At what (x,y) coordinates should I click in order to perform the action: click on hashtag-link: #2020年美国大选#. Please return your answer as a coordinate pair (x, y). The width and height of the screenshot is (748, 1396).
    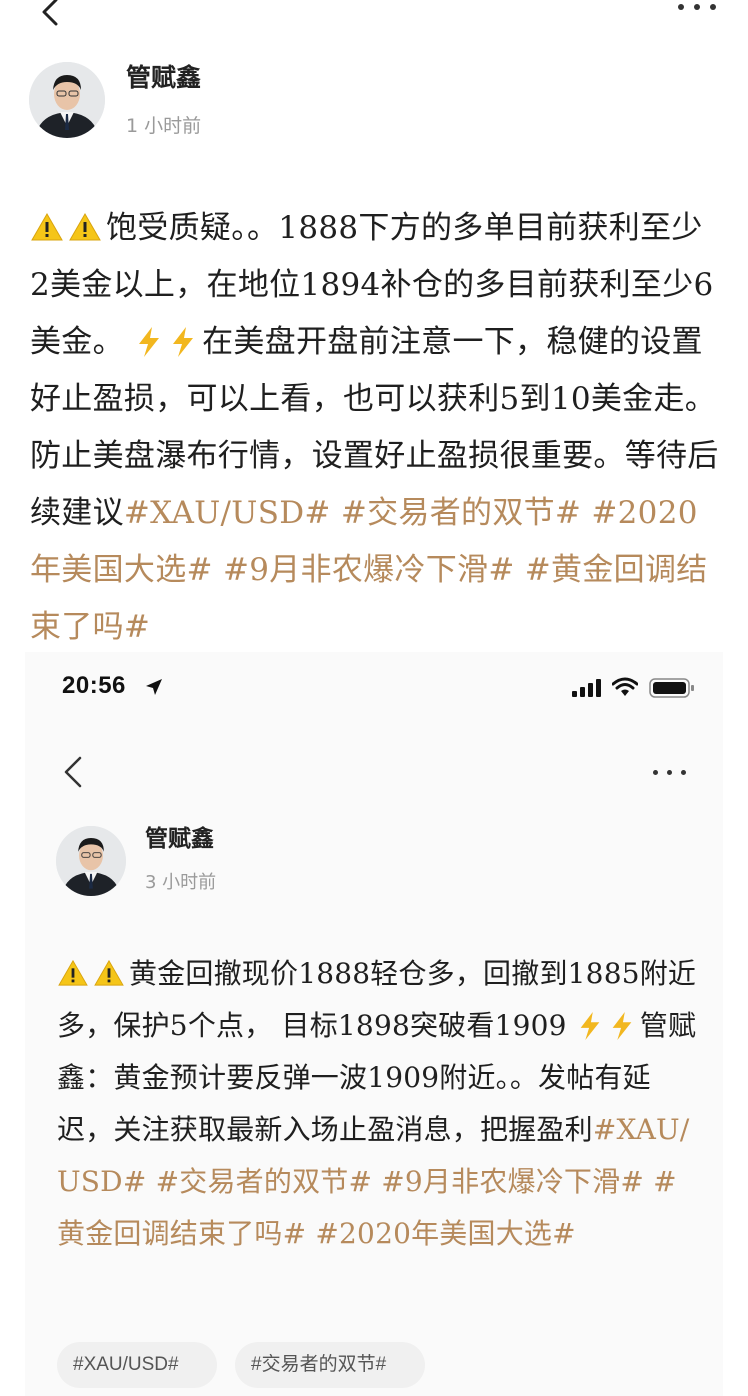
    Looking at the image, I should click on (445, 1233).